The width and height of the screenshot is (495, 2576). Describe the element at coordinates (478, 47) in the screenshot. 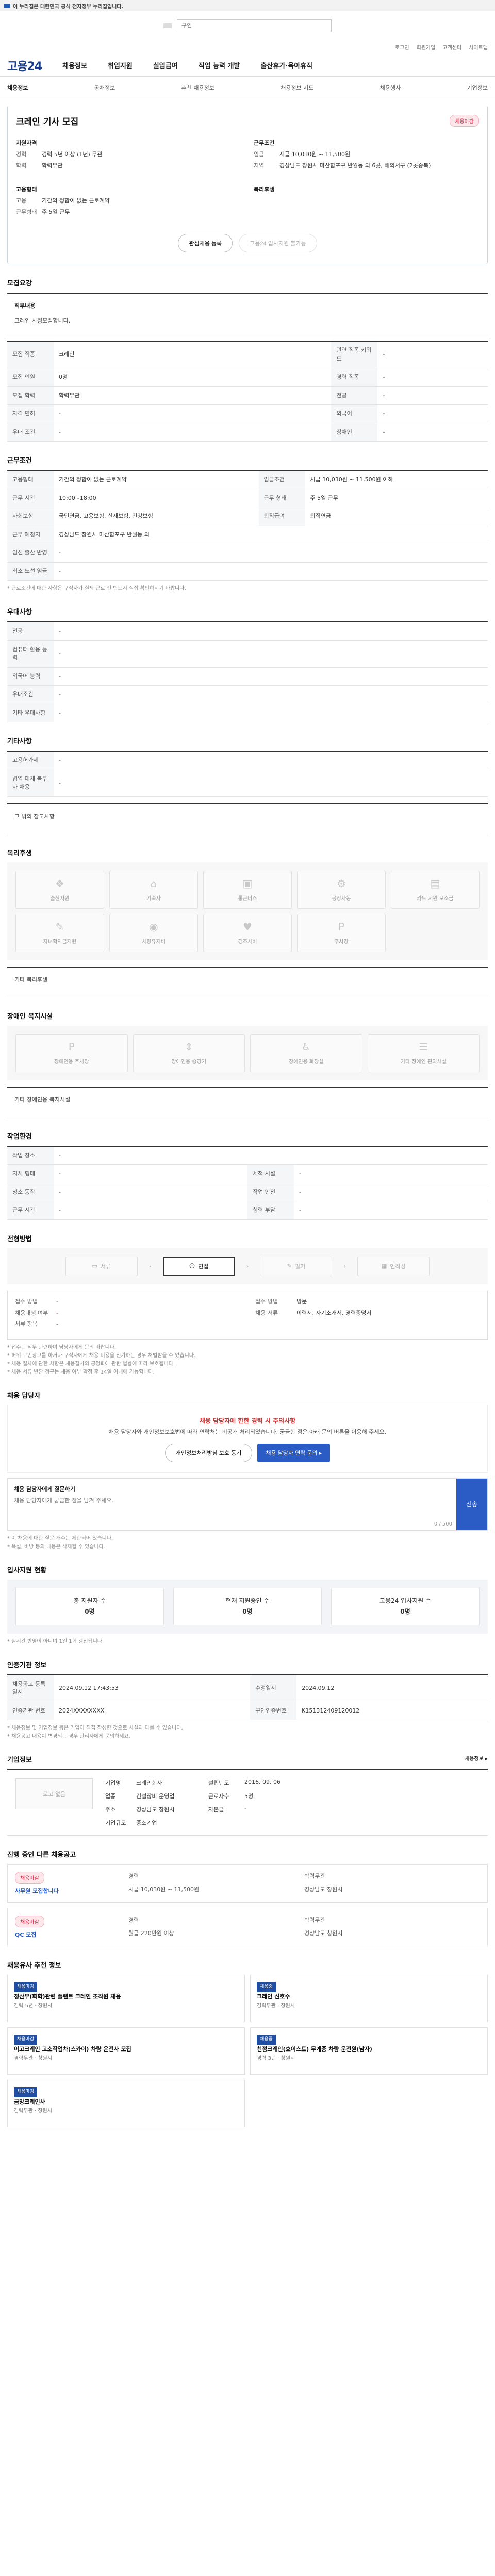

I see `sitemap-link: 사이트맵` at that location.